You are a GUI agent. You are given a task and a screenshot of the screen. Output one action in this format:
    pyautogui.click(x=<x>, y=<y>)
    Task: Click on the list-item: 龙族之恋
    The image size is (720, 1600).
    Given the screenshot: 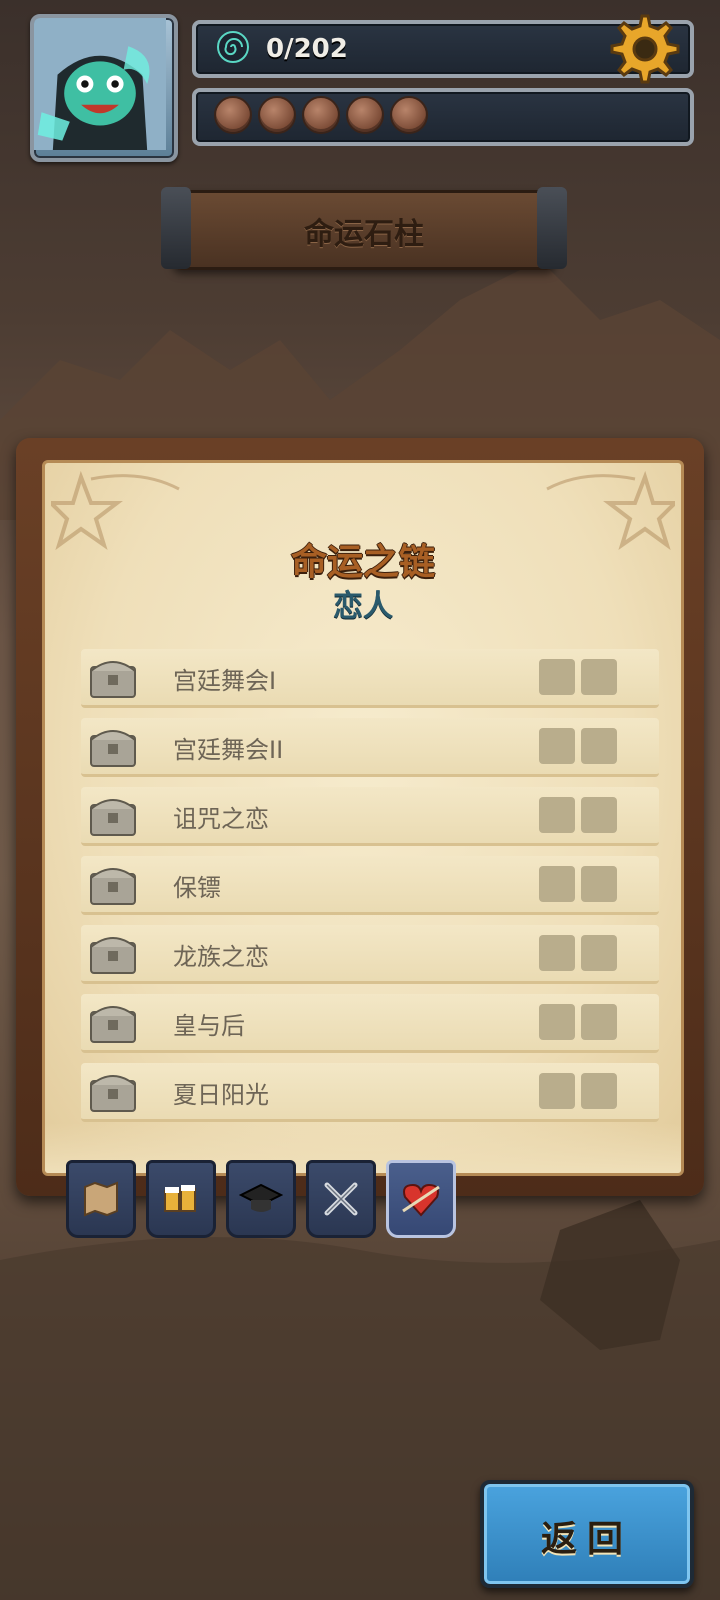 What is the action you would take?
    pyautogui.click(x=370, y=954)
    